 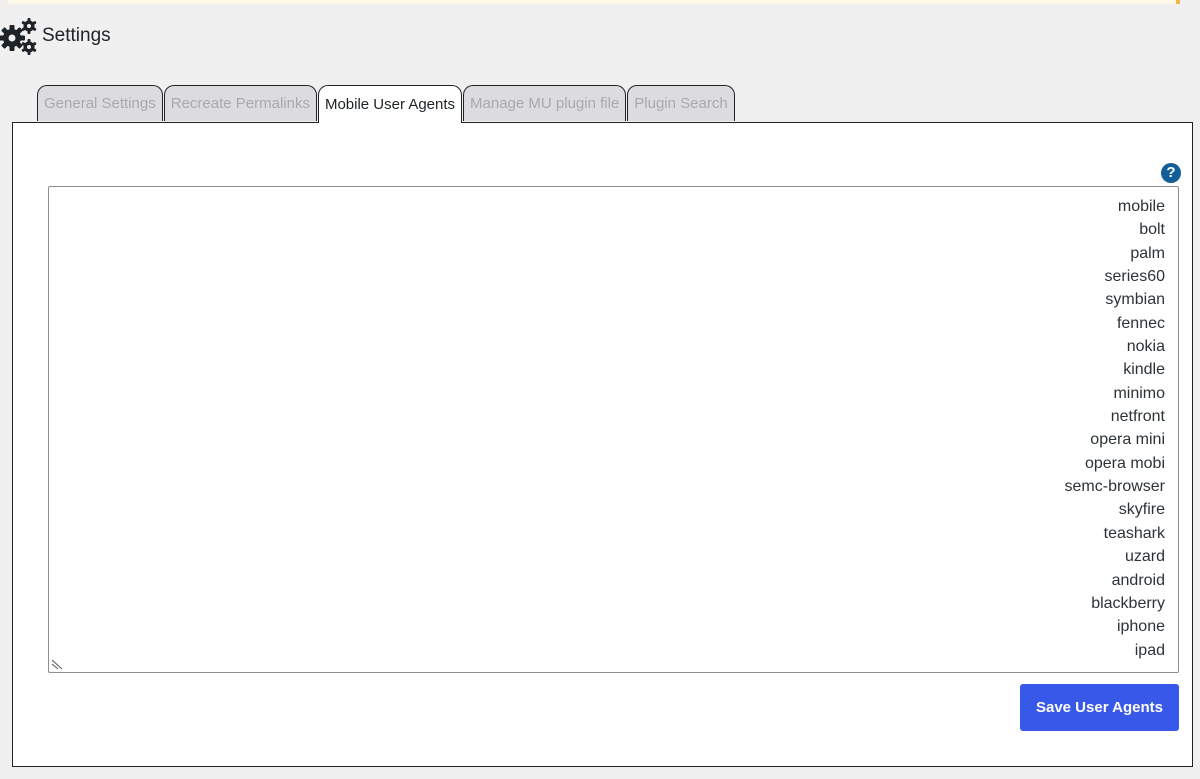 I want to click on user-agent-line: android, so click(x=1138, y=580).